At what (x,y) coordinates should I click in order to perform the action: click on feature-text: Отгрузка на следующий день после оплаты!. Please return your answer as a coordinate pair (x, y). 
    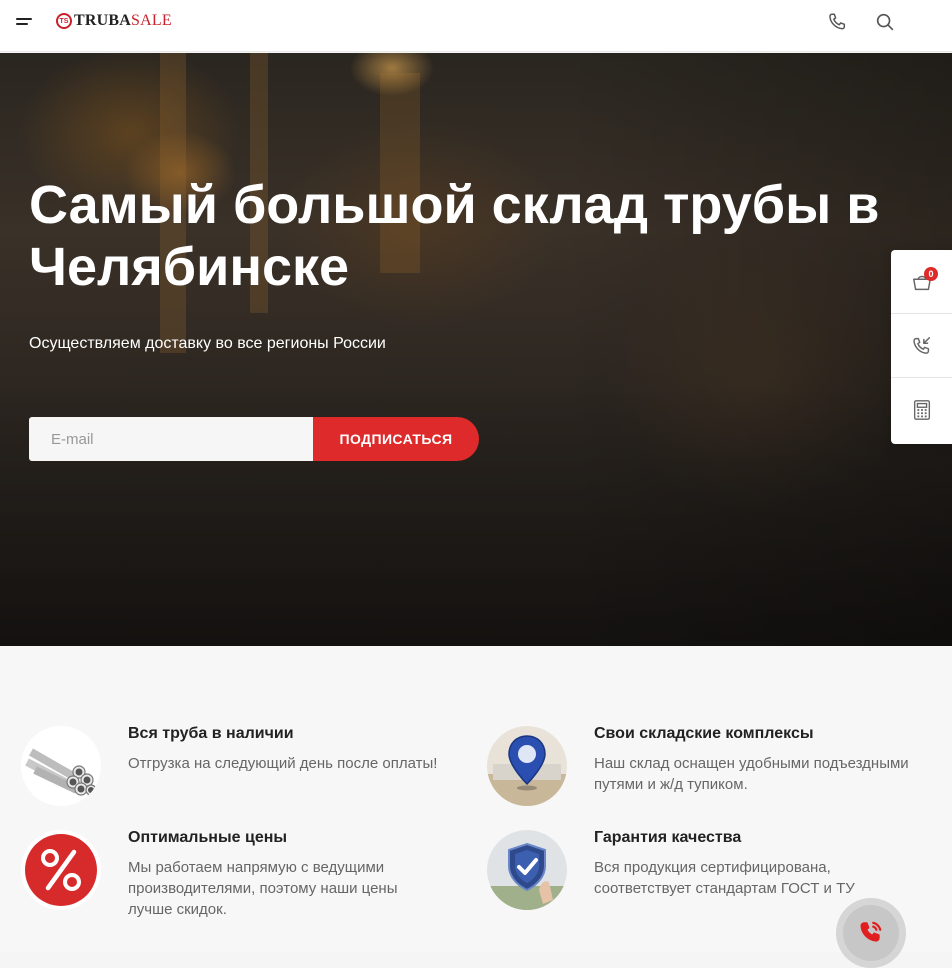
    Looking at the image, I should click on (283, 763).